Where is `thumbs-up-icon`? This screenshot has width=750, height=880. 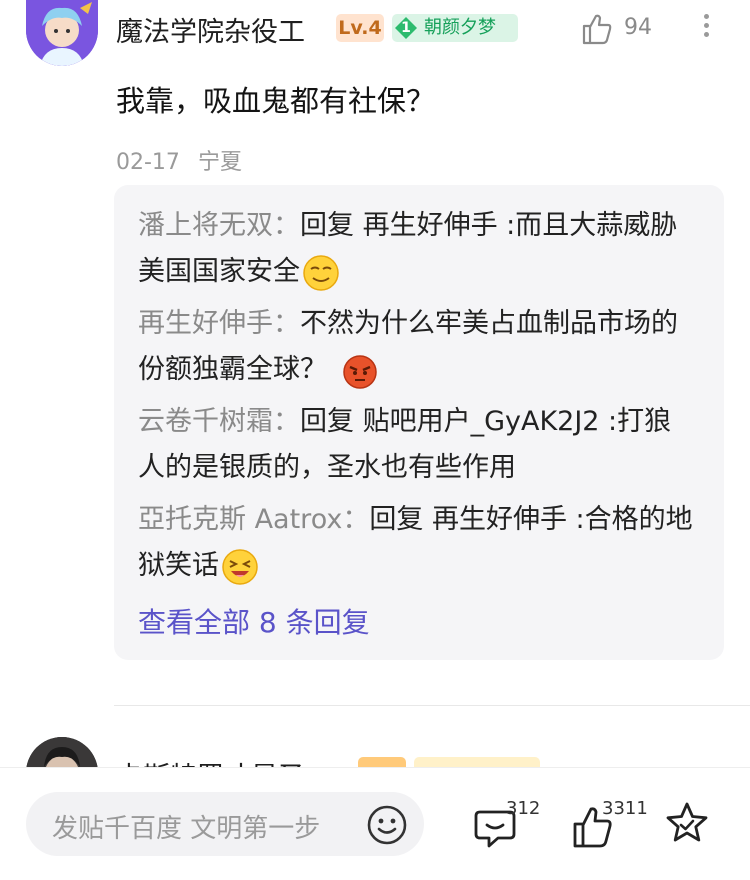
thumbs-up-icon is located at coordinates (597, 29).